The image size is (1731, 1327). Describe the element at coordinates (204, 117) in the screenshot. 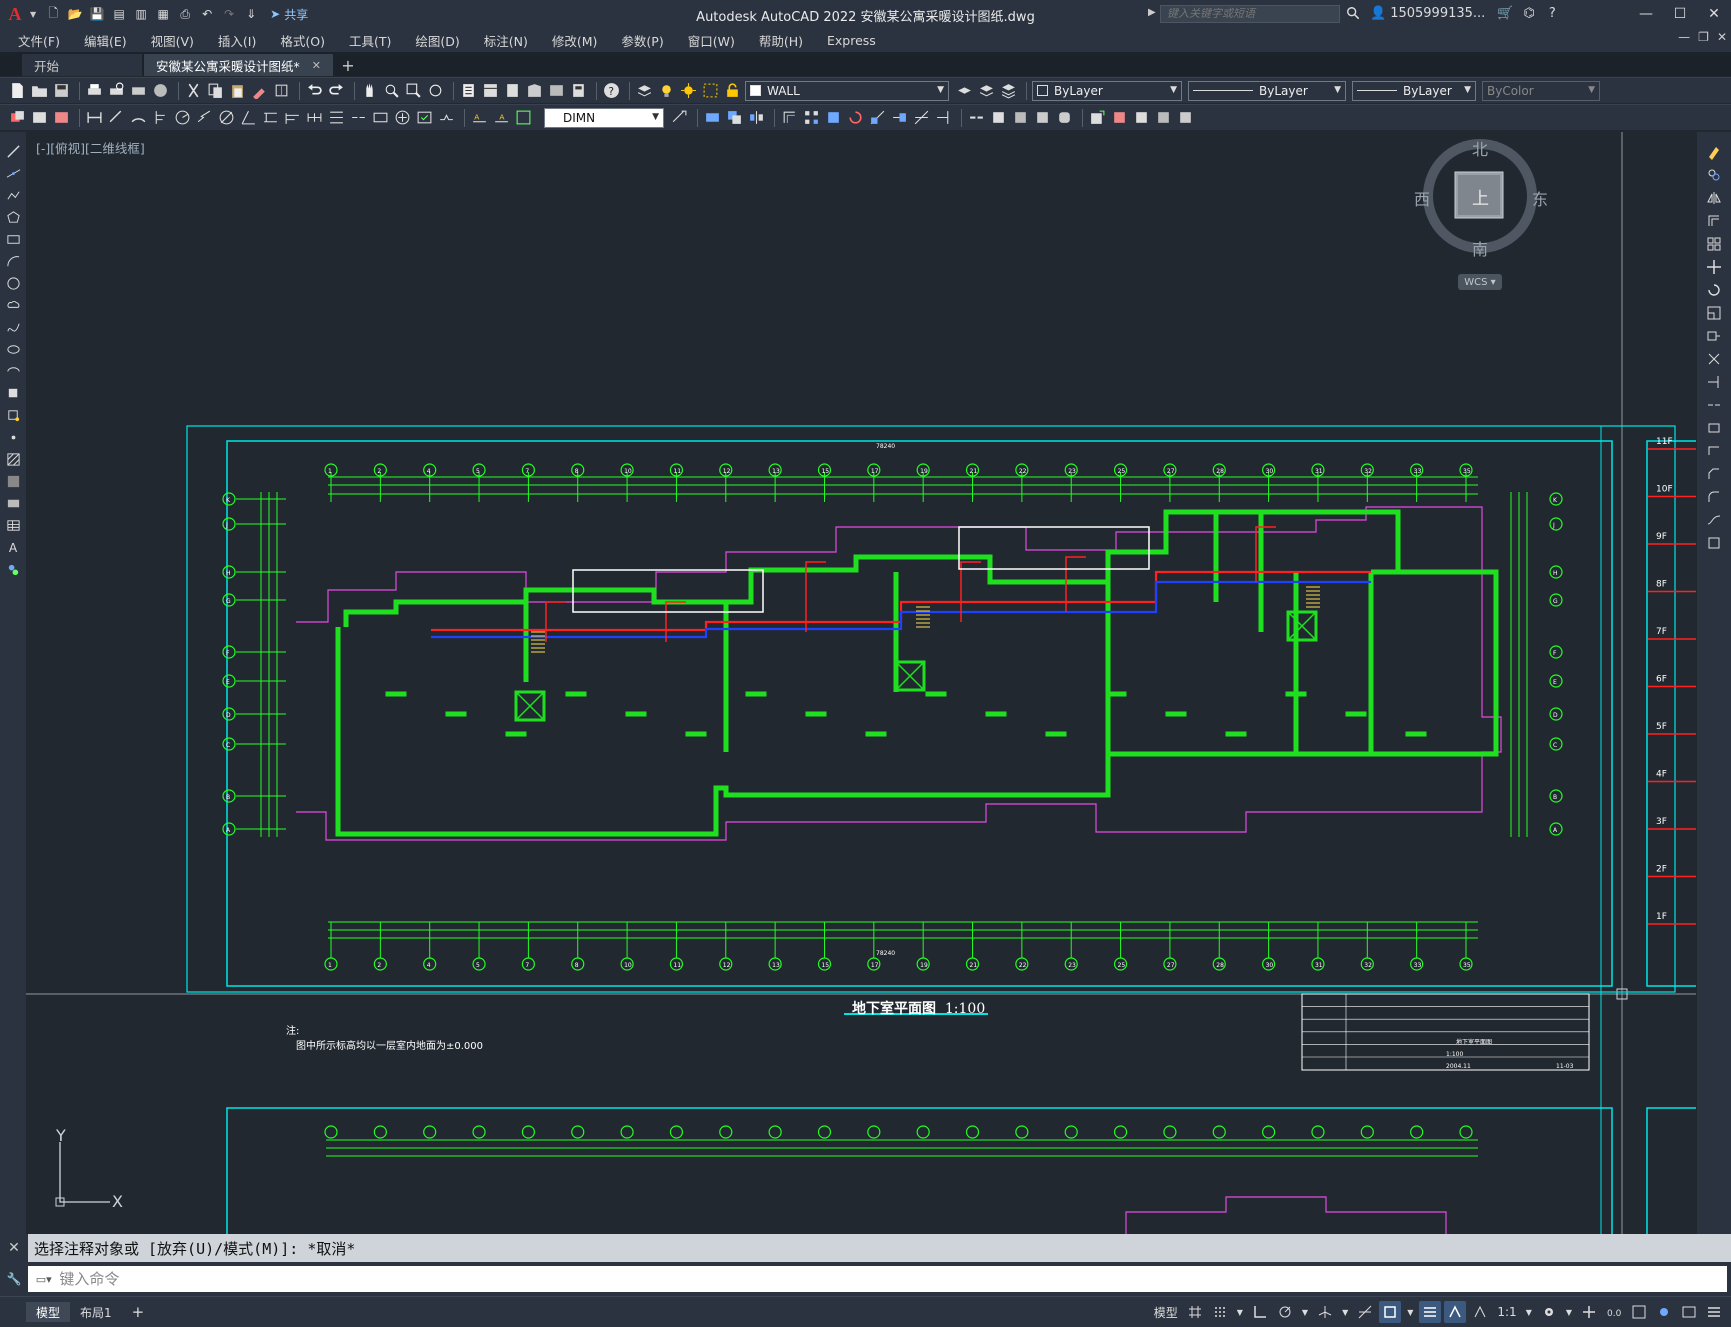

I see `jogged-dimension-icon` at that location.